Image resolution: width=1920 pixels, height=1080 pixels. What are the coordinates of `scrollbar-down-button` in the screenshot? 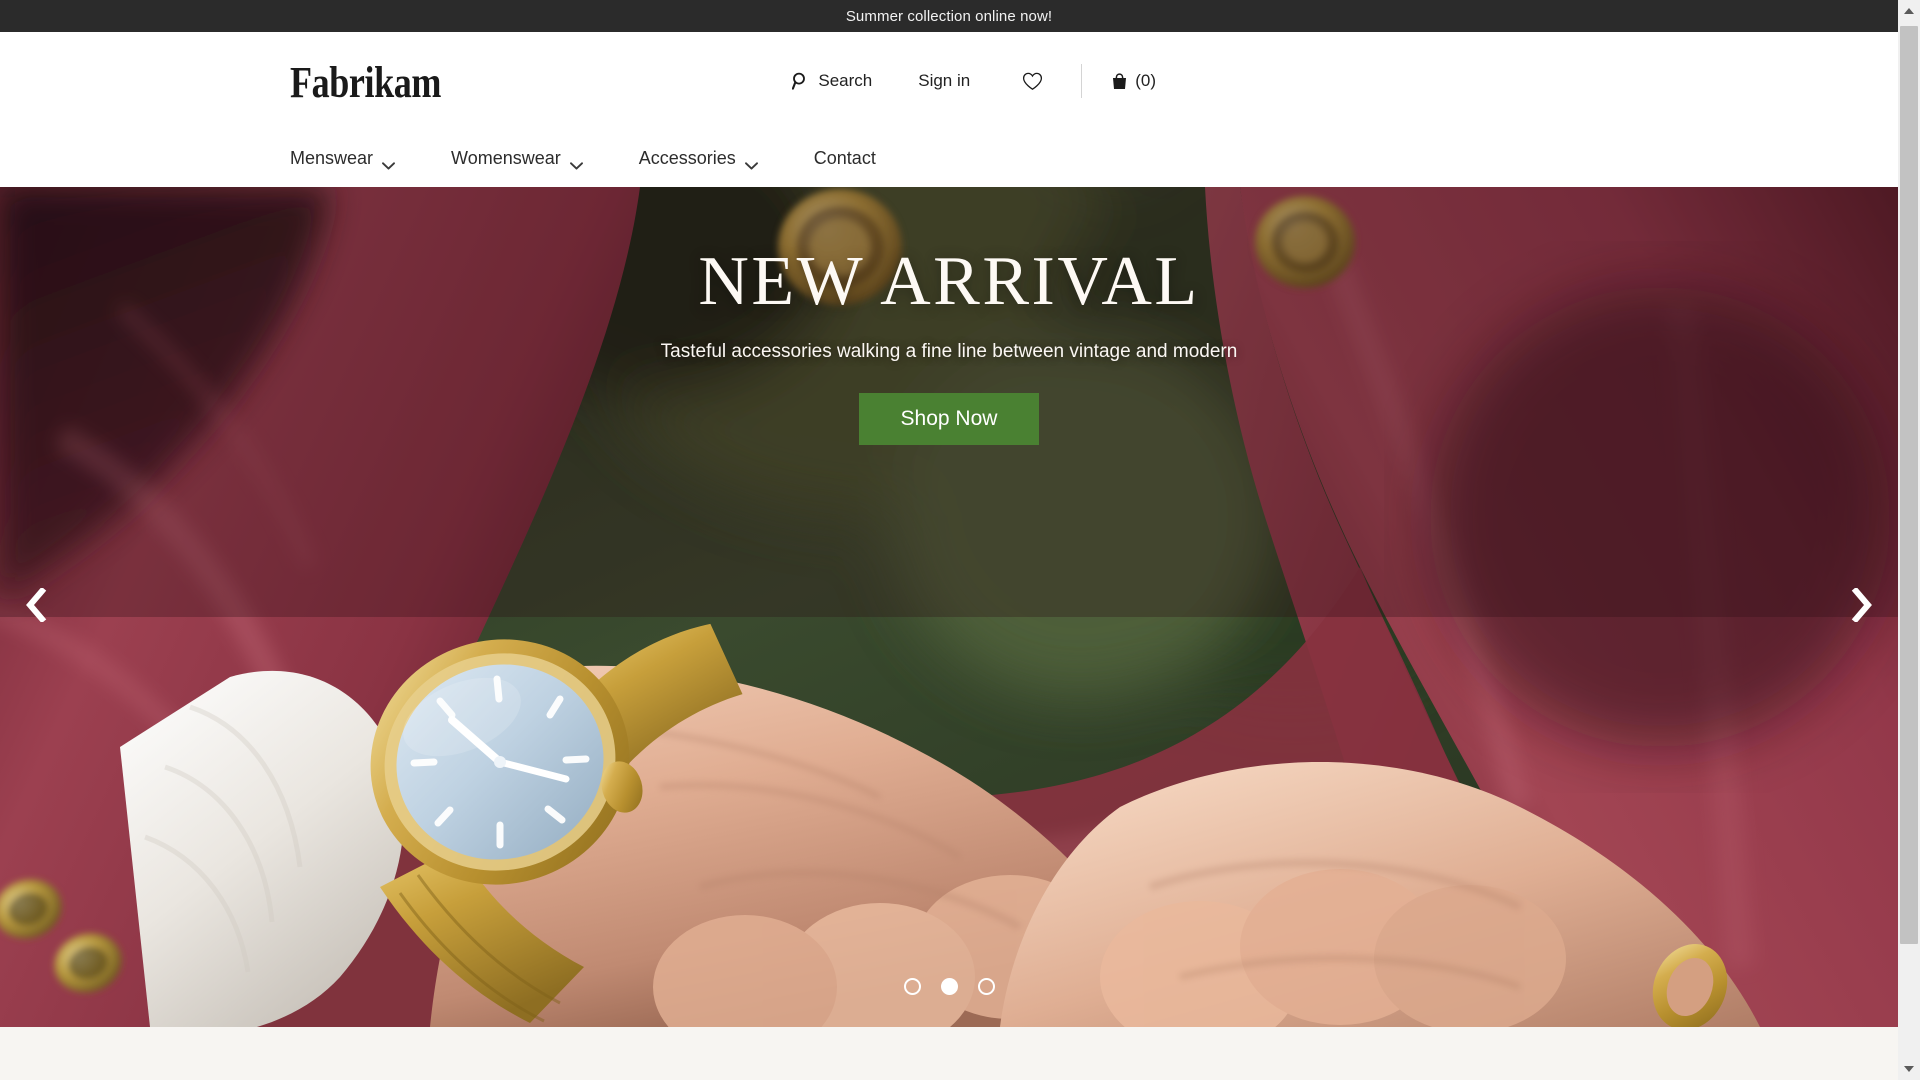 It's located at (1909, 1069).